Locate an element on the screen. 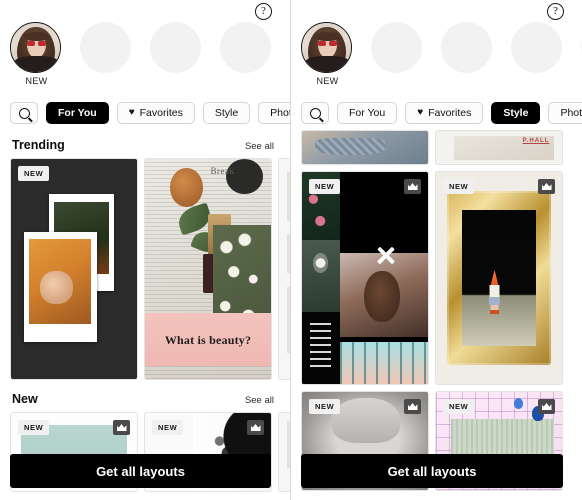 The image size is (582, 500). filter-pill-photography: Photogra is located at coordinates (274, 113).